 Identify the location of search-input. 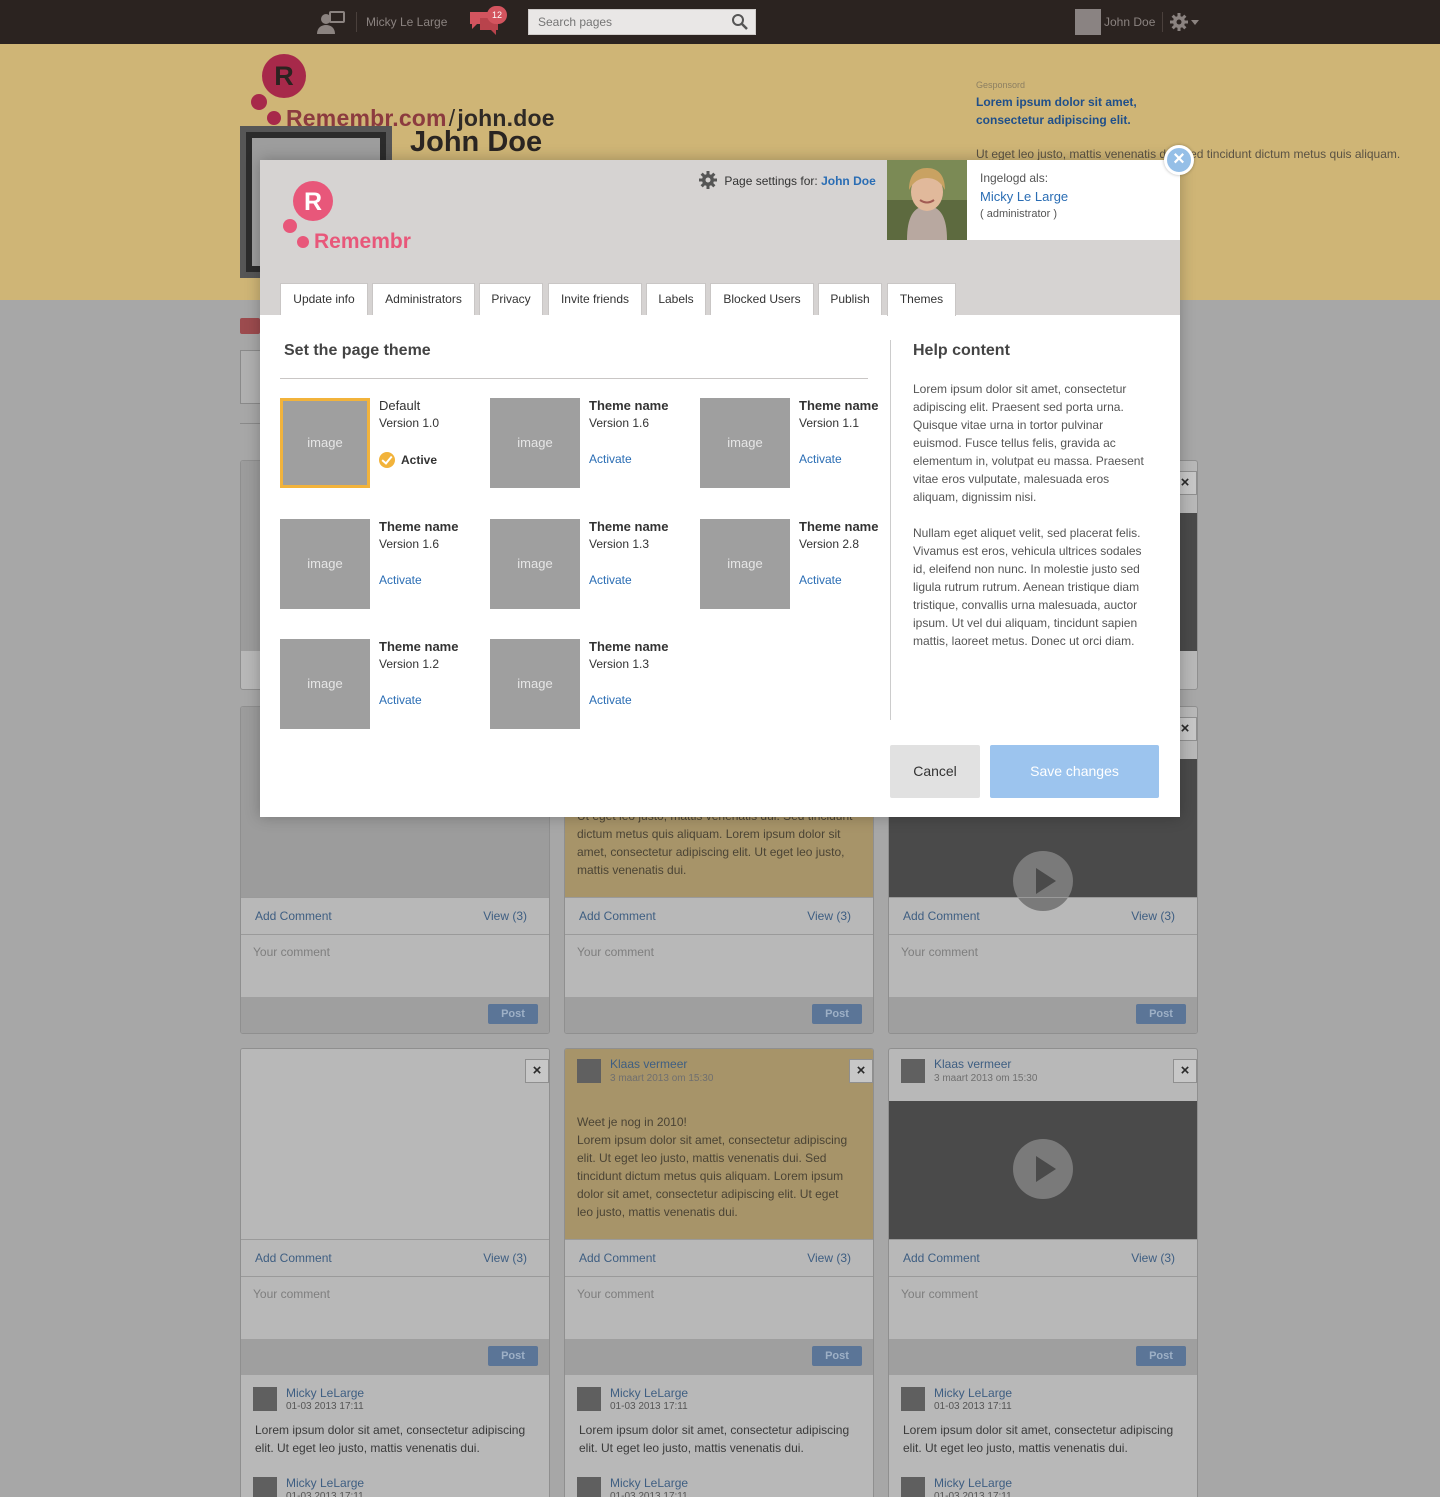
(624, 22).